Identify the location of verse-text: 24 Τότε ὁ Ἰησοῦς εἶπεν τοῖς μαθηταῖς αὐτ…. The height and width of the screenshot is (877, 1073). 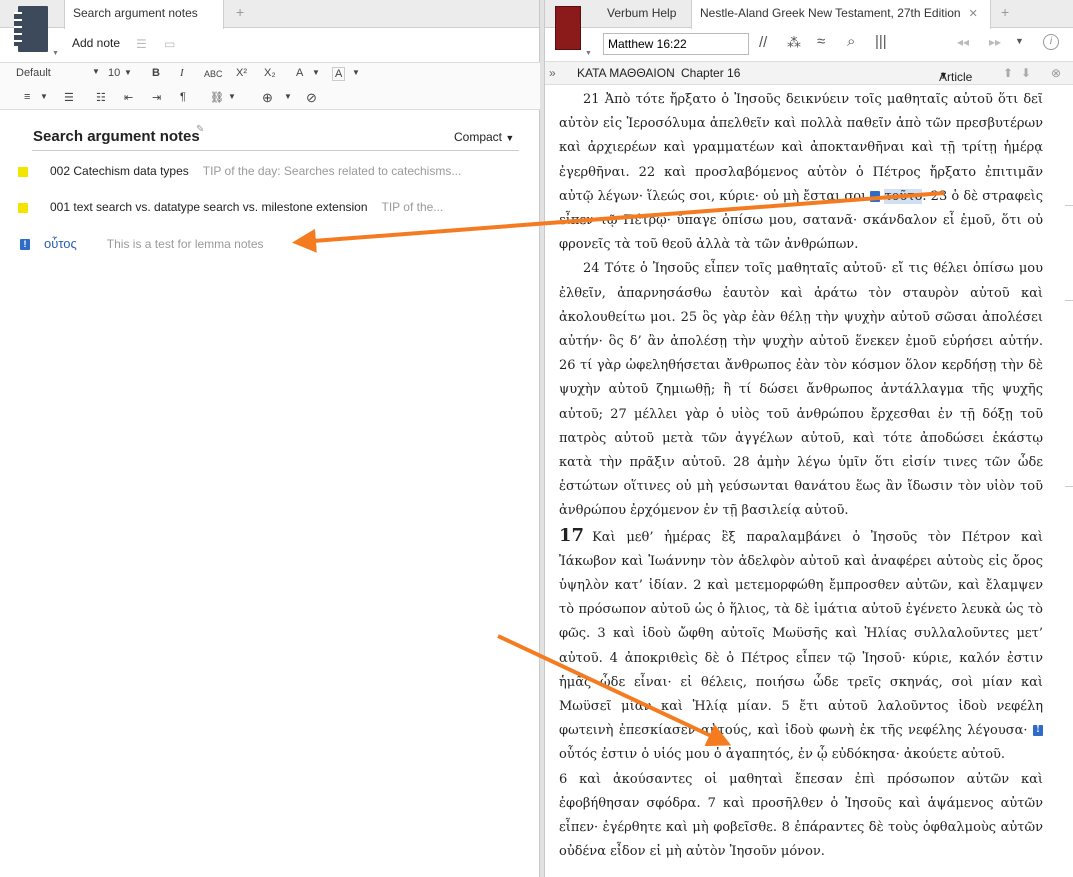
(801, 389).